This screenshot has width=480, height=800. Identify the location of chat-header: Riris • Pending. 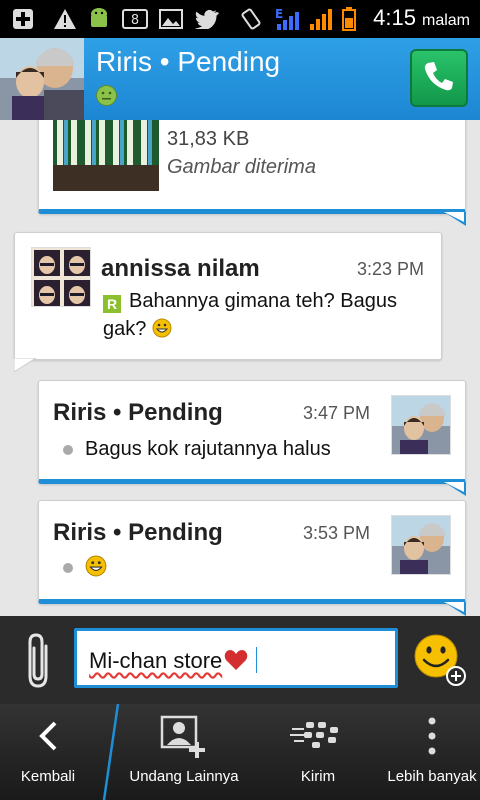
(240, 79).